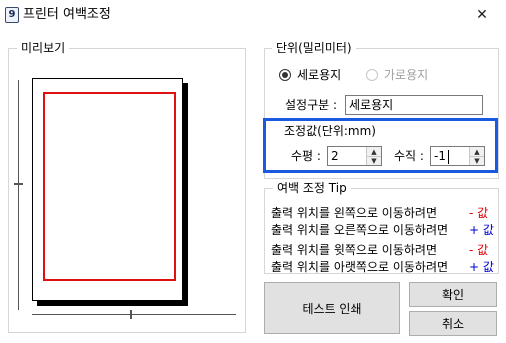 Image resolution: width=506 pixels, height=343 pixels. Describe the element at coordinates (109, 186) in the screenshot. I see `print-area` at that location.